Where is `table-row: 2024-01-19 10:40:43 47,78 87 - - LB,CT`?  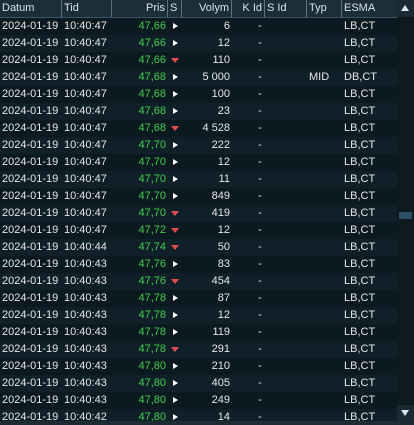
table-row: 2024-01-19 10:40:43 47,78 87 - - LB,CT is located at coordinates (198, 298).